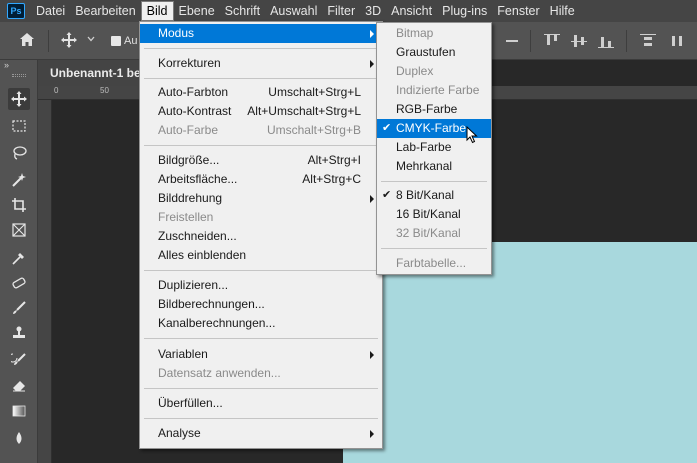 Image resolution: width=697 pixels, height=463 pixels. What do you see at coordinates (425, 195) in the screenshot?
I see `menu-item-label: 8 Bit/Kanal` at bounding box center [425, 195].